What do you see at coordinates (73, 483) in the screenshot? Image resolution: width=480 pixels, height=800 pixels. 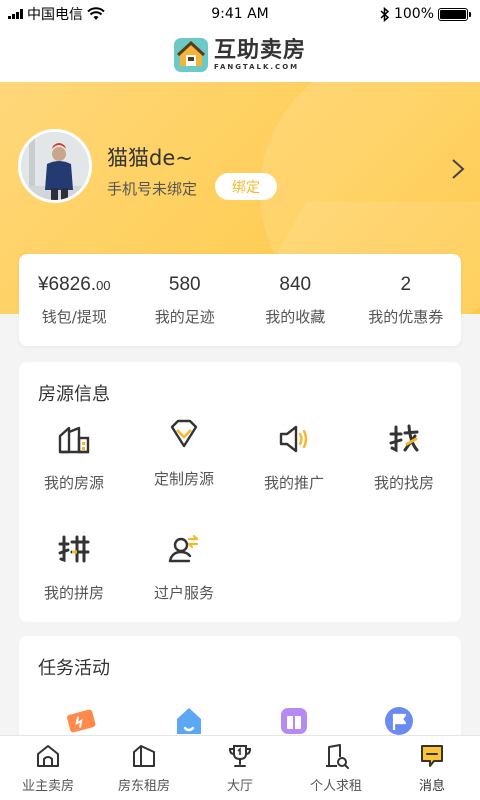 I see `grid-label: 我的房源` at bounding box center [73, 483].